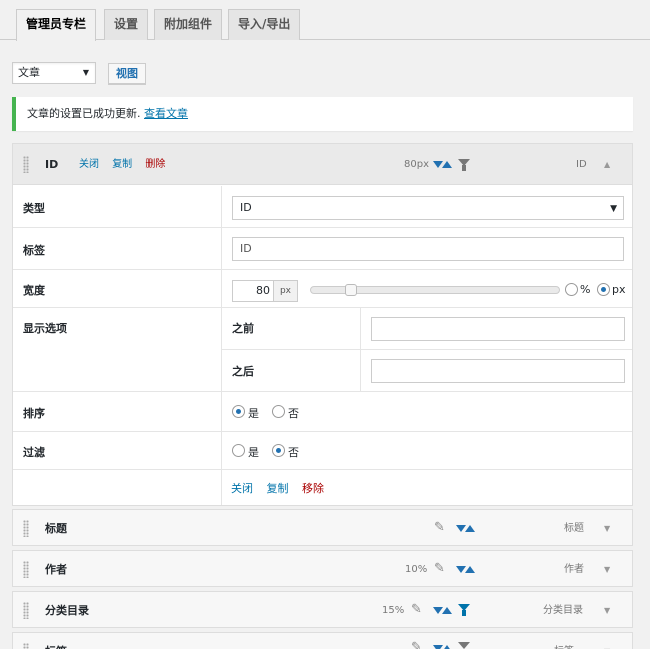 The height and width of the screenshot is (649, 650). What do you see at coordinates (416, 164) in the screenshot?
I see `column-width-indicator: 80px` at bounding box center [416, 164].